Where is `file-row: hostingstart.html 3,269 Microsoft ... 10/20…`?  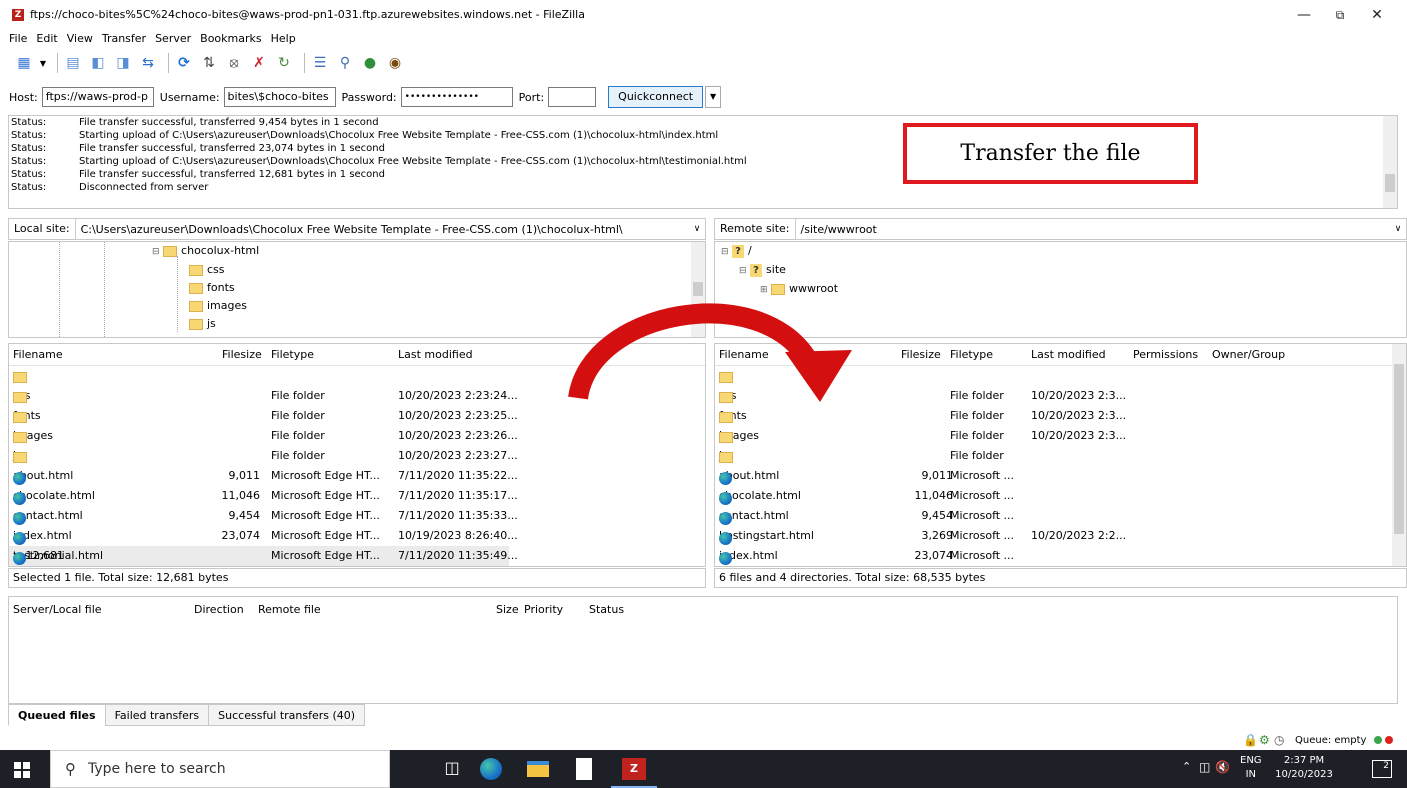
file-row: hostingstart.html 3,269 Microsoft ... 10/20… is located at coordinates (1060, 536).